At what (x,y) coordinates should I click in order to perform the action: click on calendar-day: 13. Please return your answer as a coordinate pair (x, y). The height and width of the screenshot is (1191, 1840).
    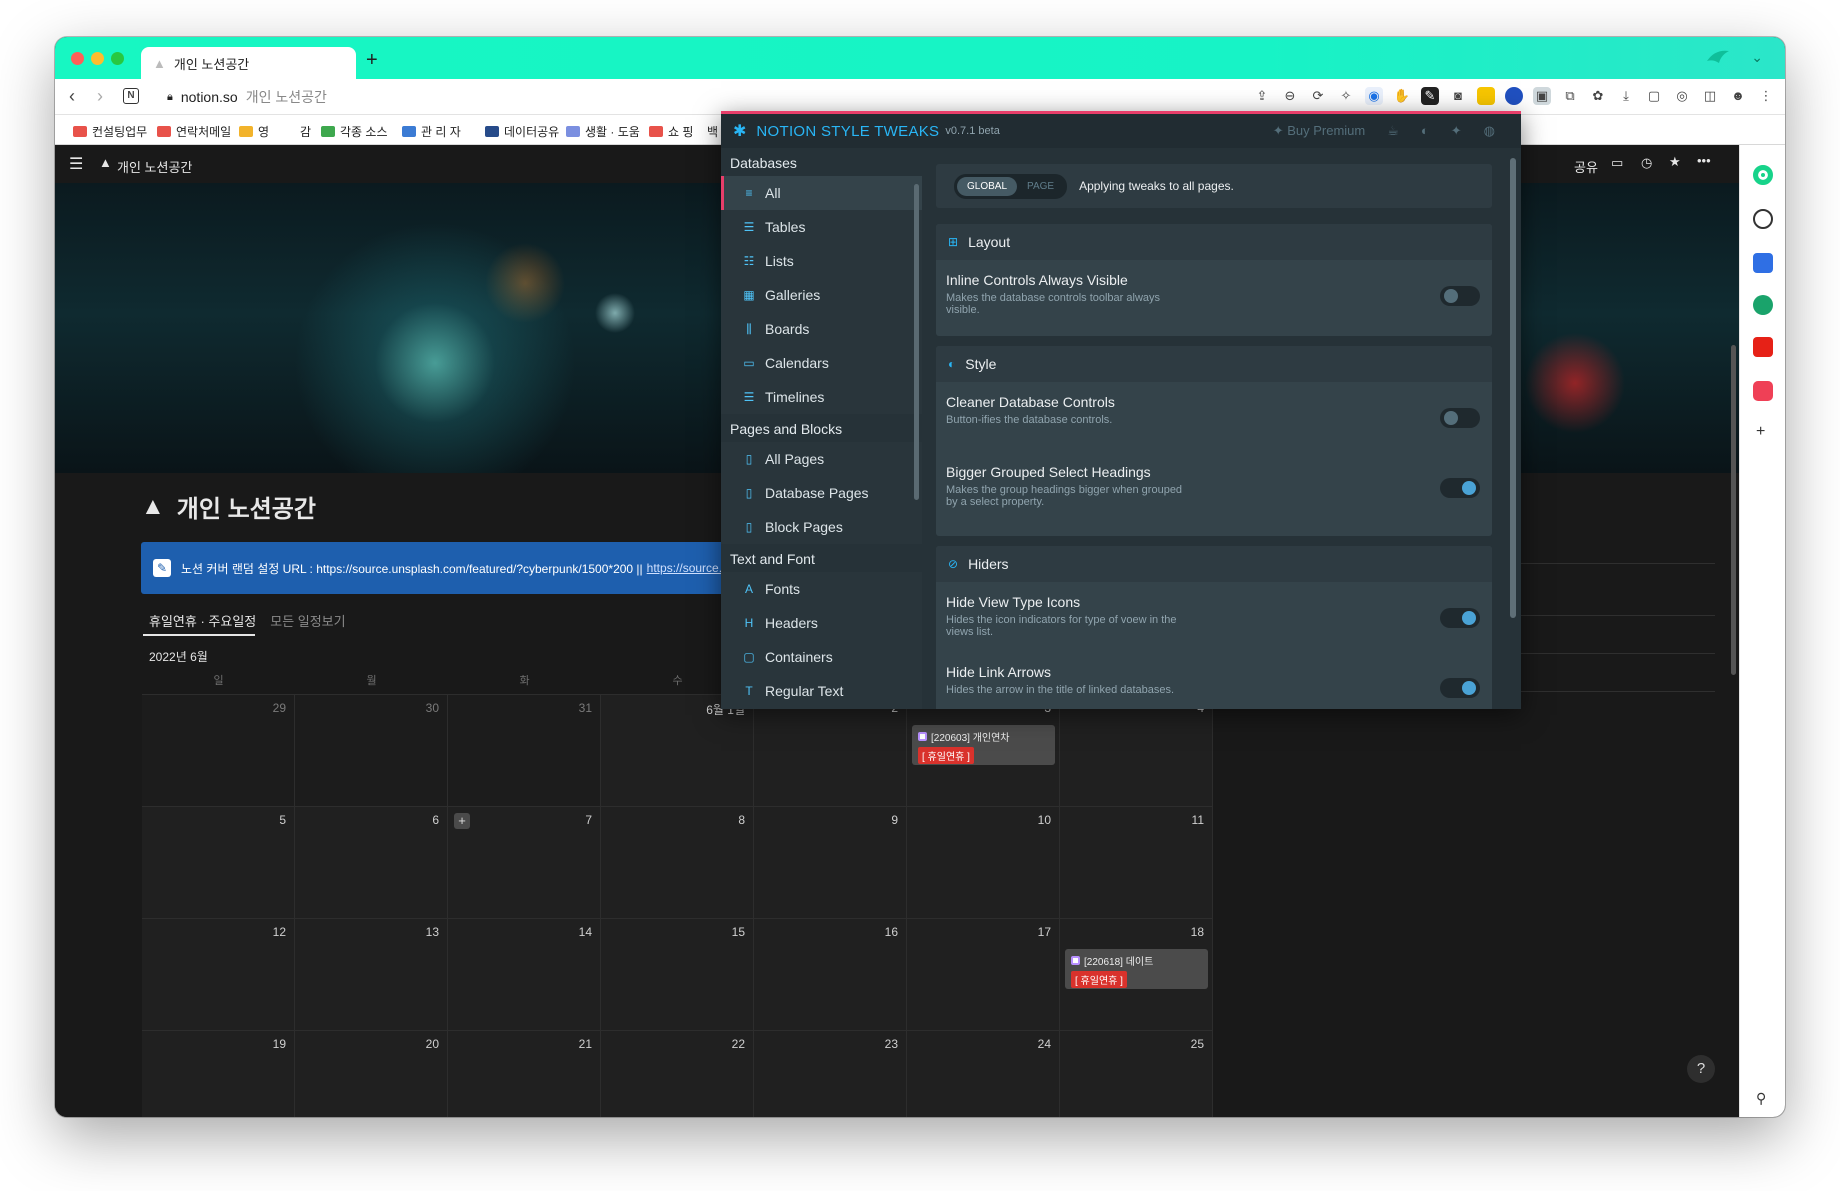
    Looking at the image, I should click on (371, 975).